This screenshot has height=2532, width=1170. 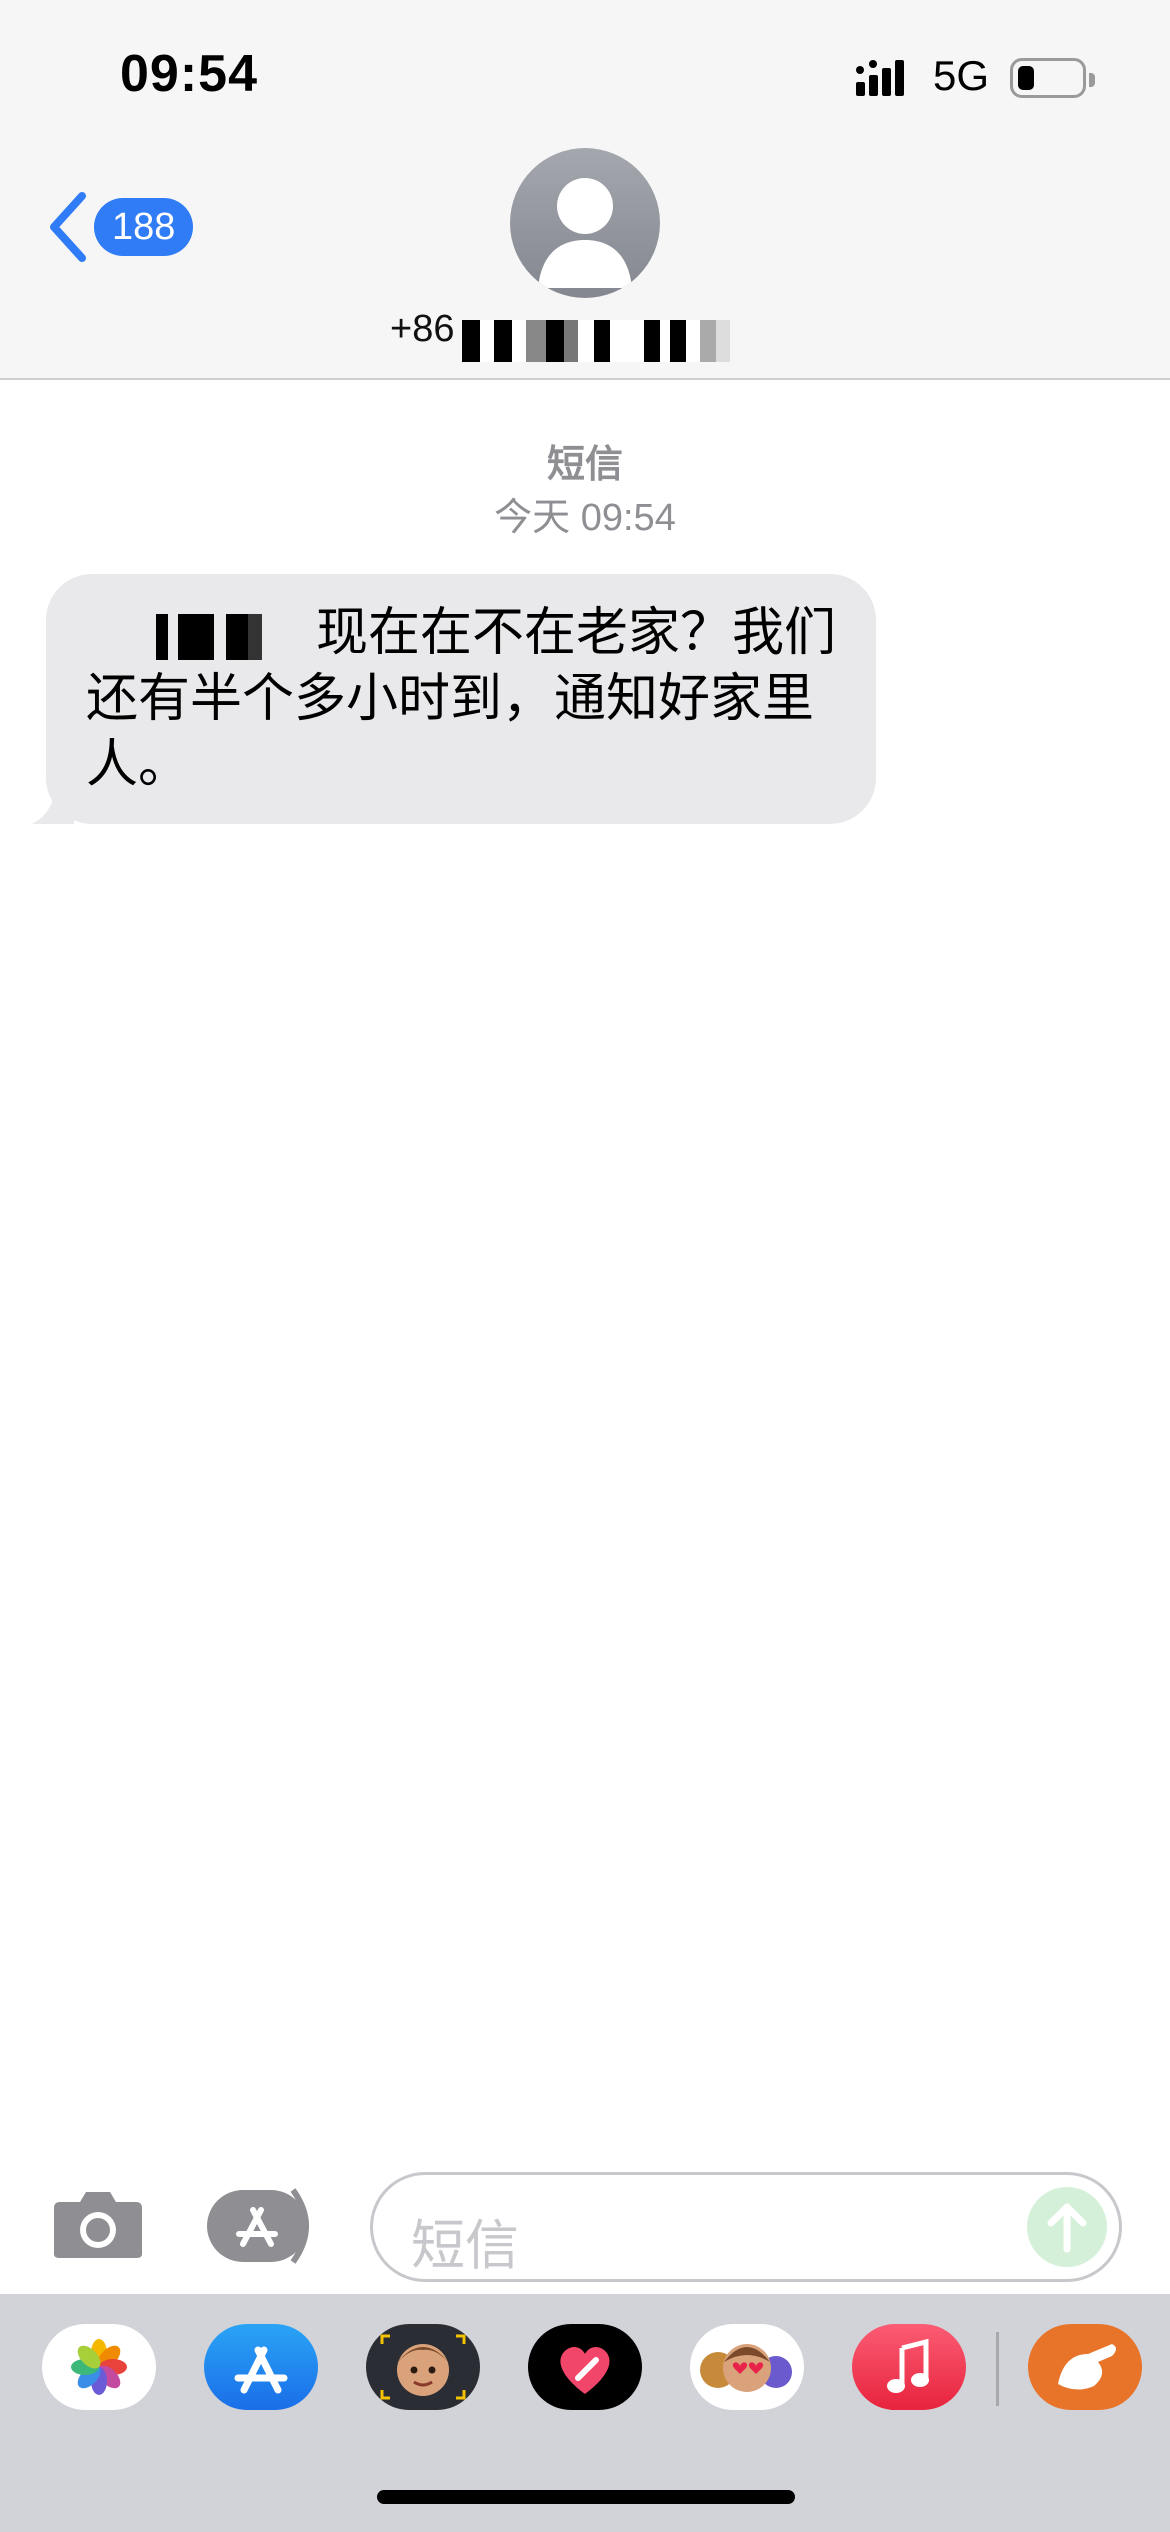 I want to click on app-store-icon, so click(x=258, y=2226).